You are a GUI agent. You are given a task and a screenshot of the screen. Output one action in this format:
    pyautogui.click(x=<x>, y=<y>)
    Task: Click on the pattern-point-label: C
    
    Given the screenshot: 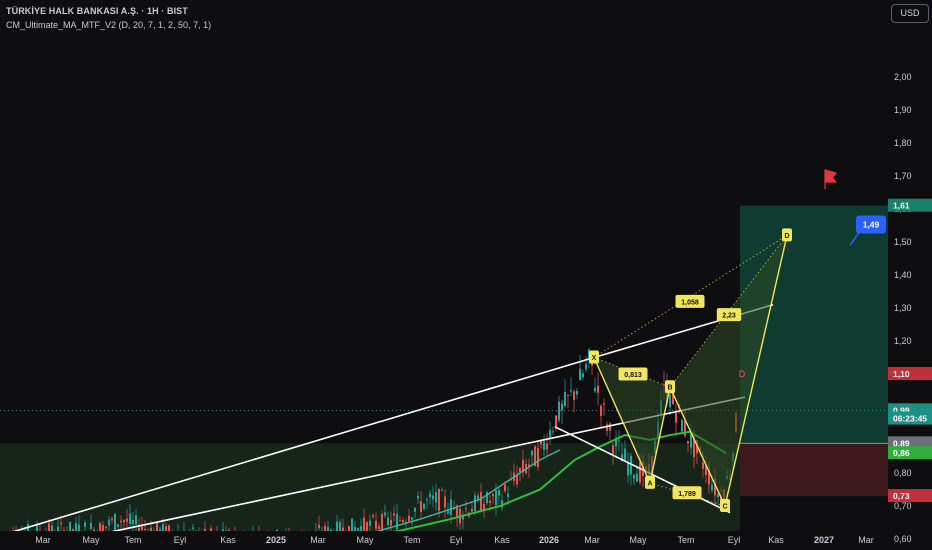 What is the action you would take?
    pyautogui.click(x=724, y=507)
    